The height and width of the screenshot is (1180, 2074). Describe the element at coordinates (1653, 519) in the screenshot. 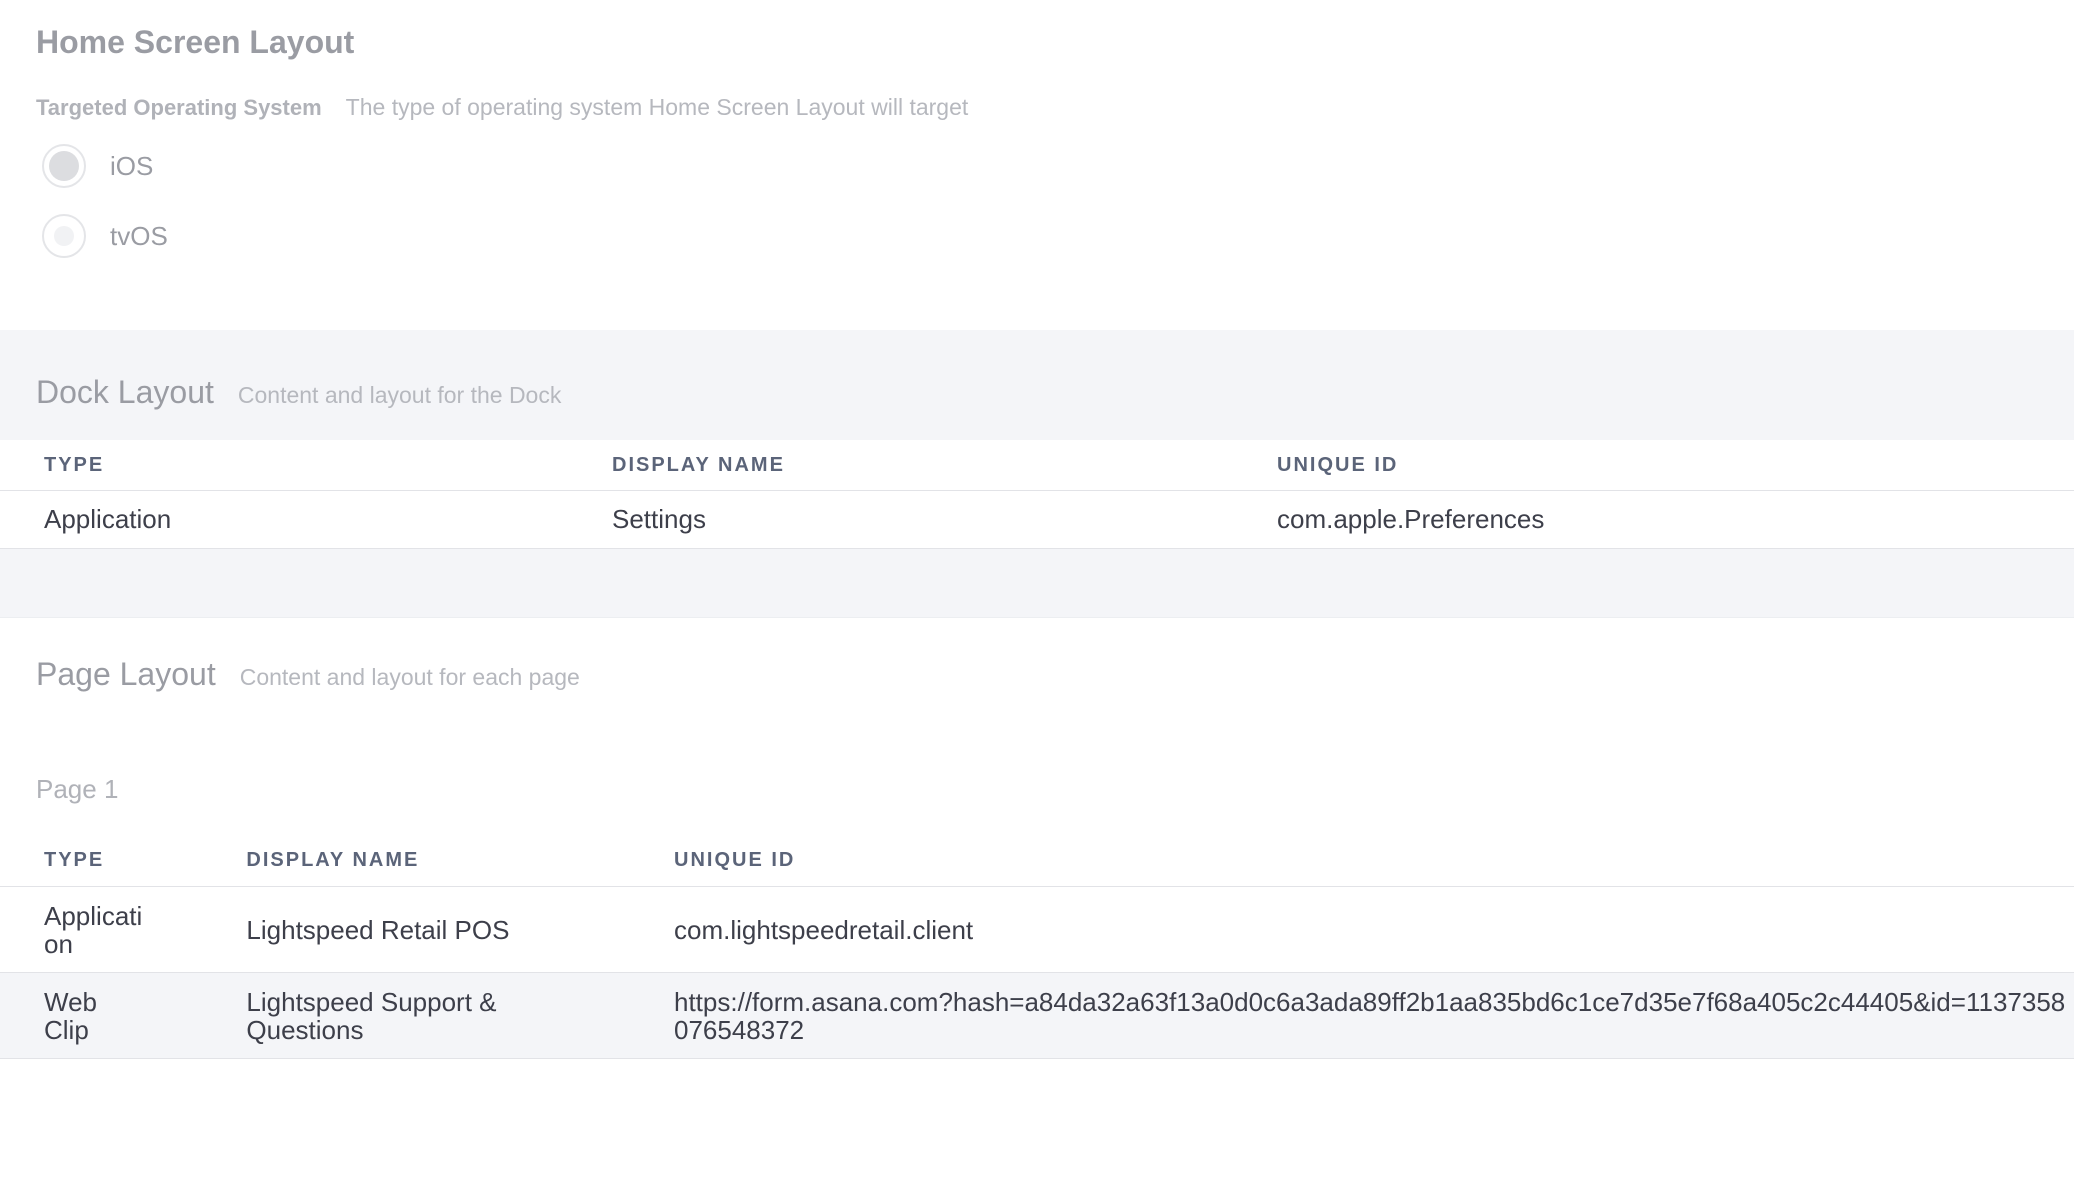

I see `cell-unique-id: com.apple.Preferences` at that location.